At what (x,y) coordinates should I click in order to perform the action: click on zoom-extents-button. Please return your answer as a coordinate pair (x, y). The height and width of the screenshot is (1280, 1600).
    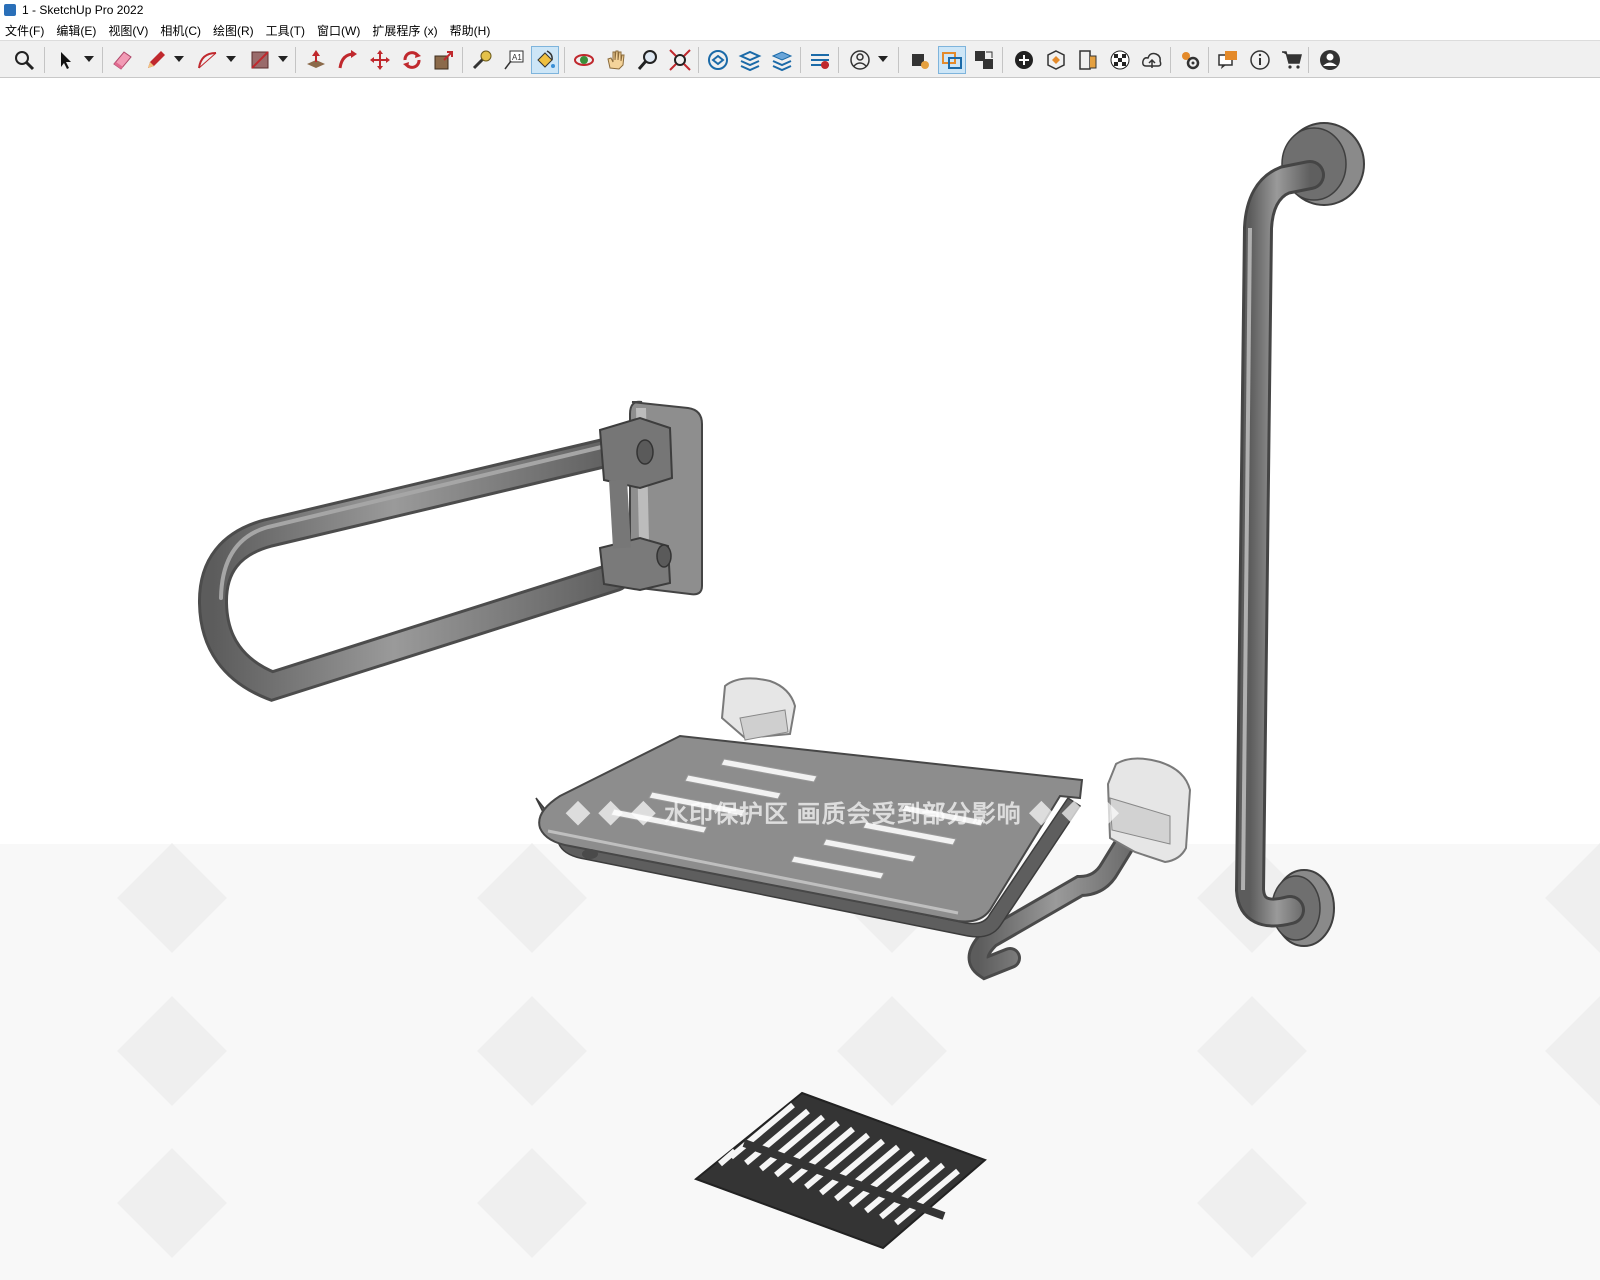
    Looking at the image, I should click on (680, 60).